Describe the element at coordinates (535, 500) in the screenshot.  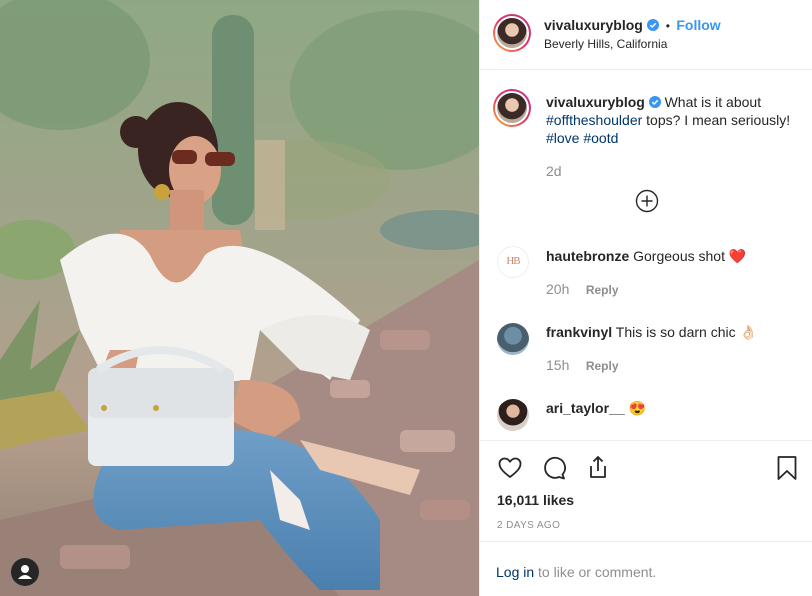
I see `likes-count: 16,011 likes` at that location.